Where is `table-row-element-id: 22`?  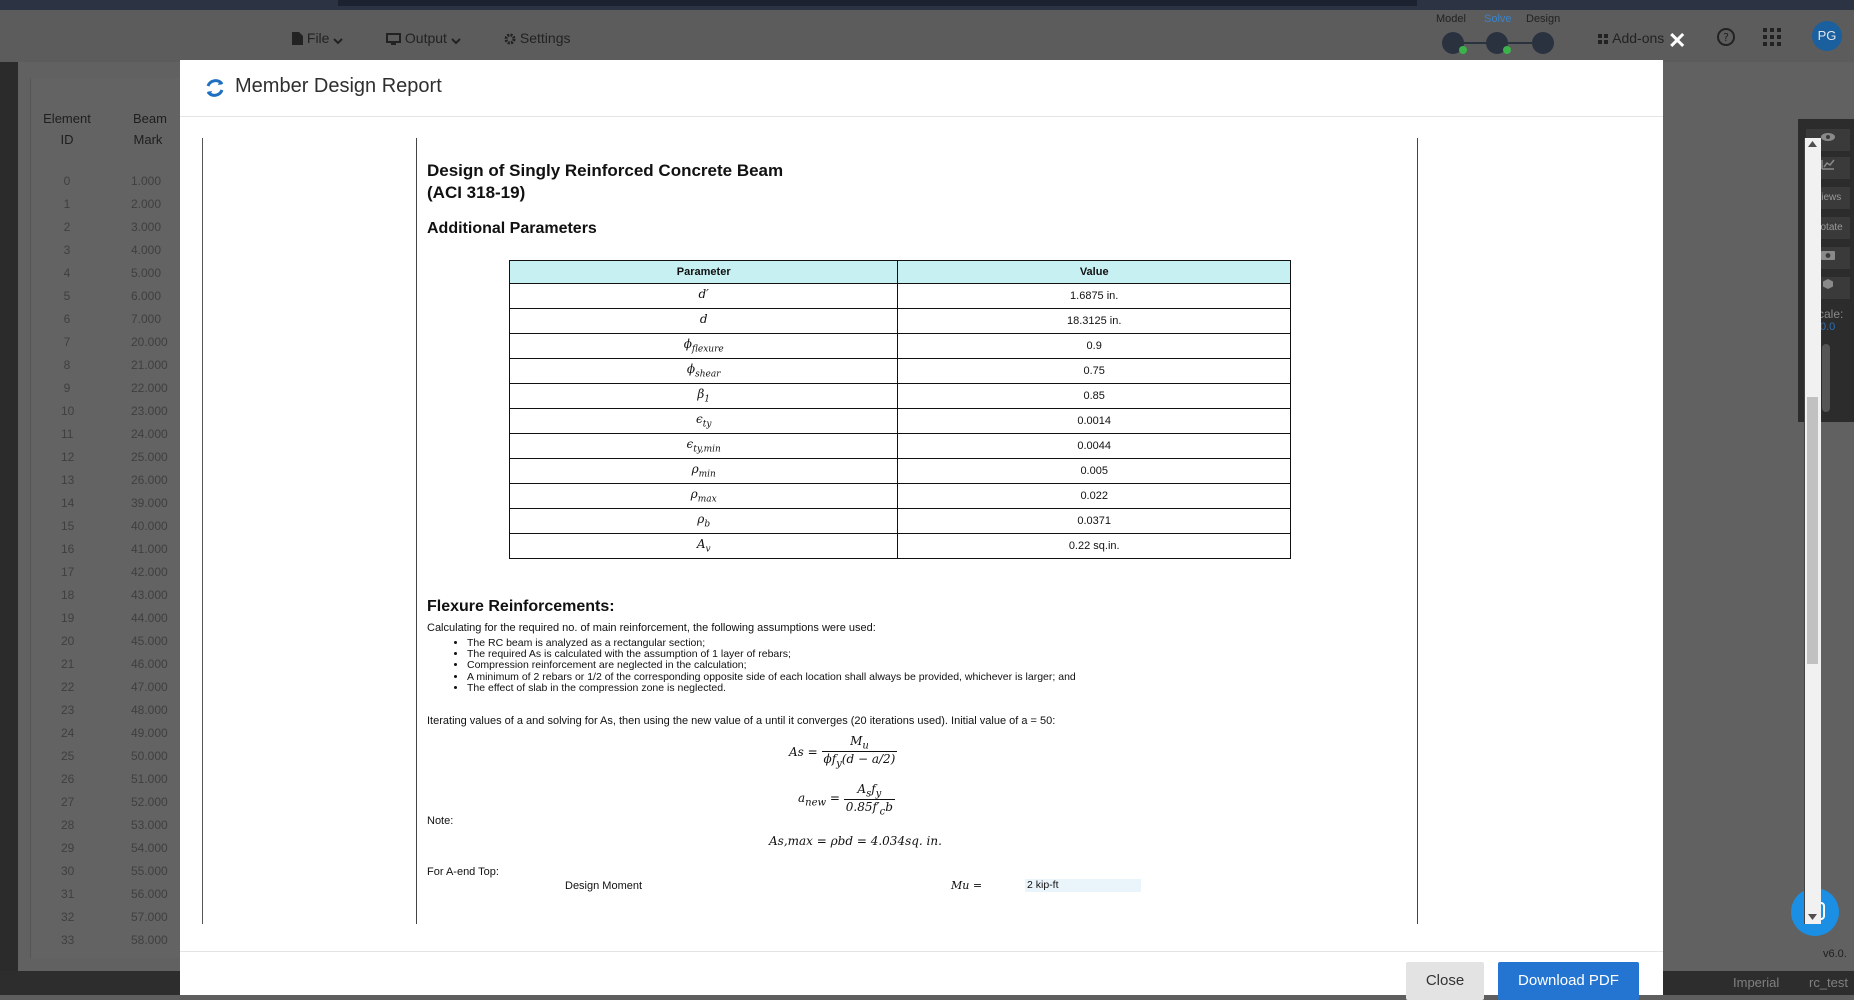 table-row-element-id: 22 is located at coordinates (67, 687).